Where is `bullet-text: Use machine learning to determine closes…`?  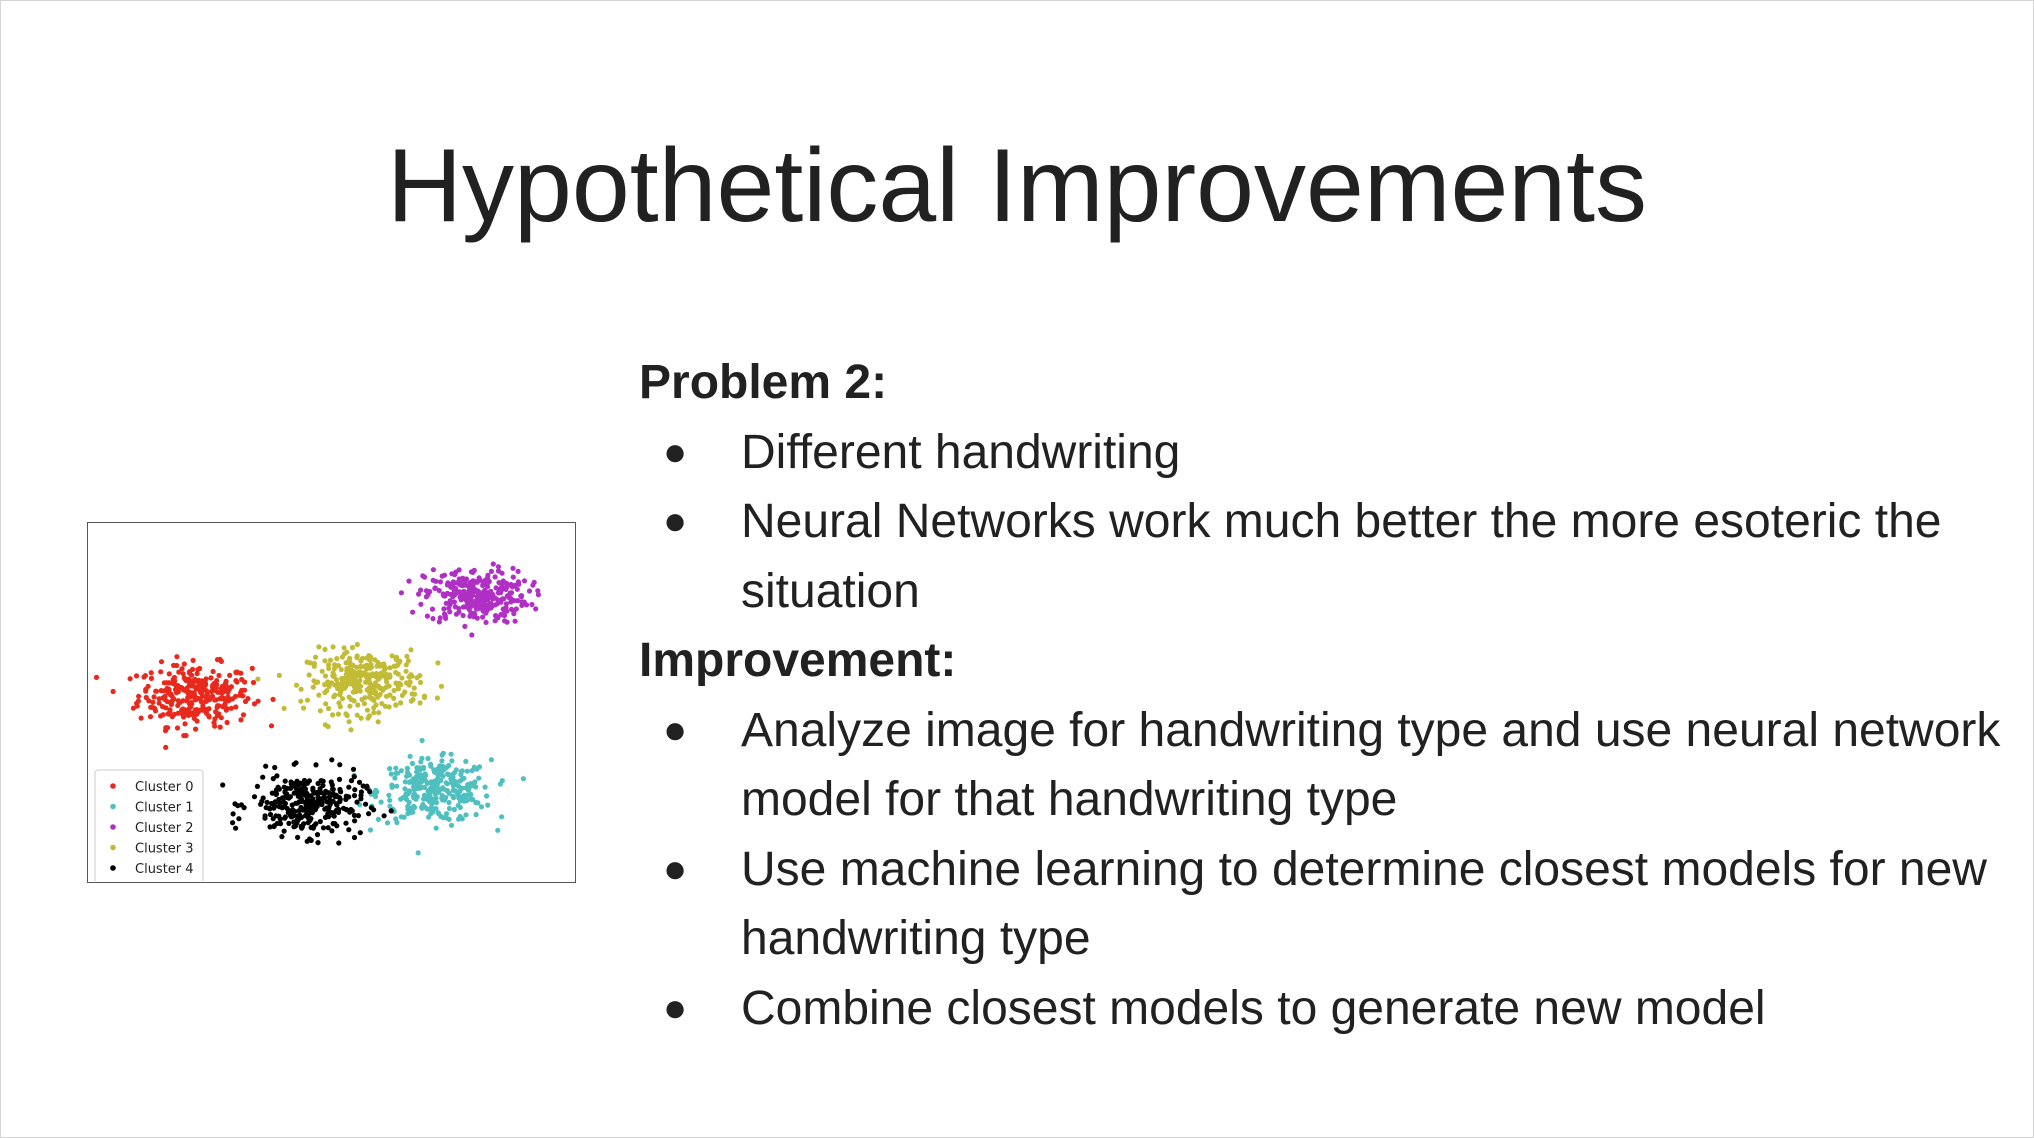
bullet-text: Use machine learning to determine closes… is located at coordinates (1364, 904).